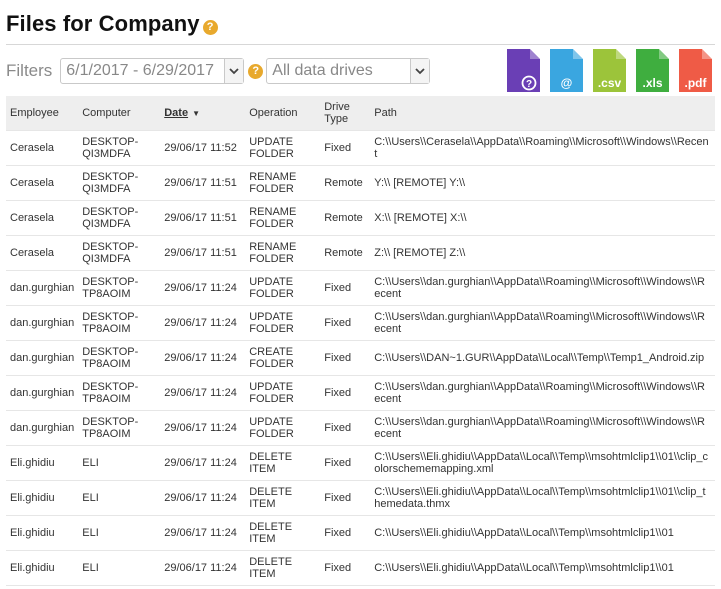 The height and width of the screenshot is (589, 721). I want to click on page-header: Files for Company ?, so click(112, 24).